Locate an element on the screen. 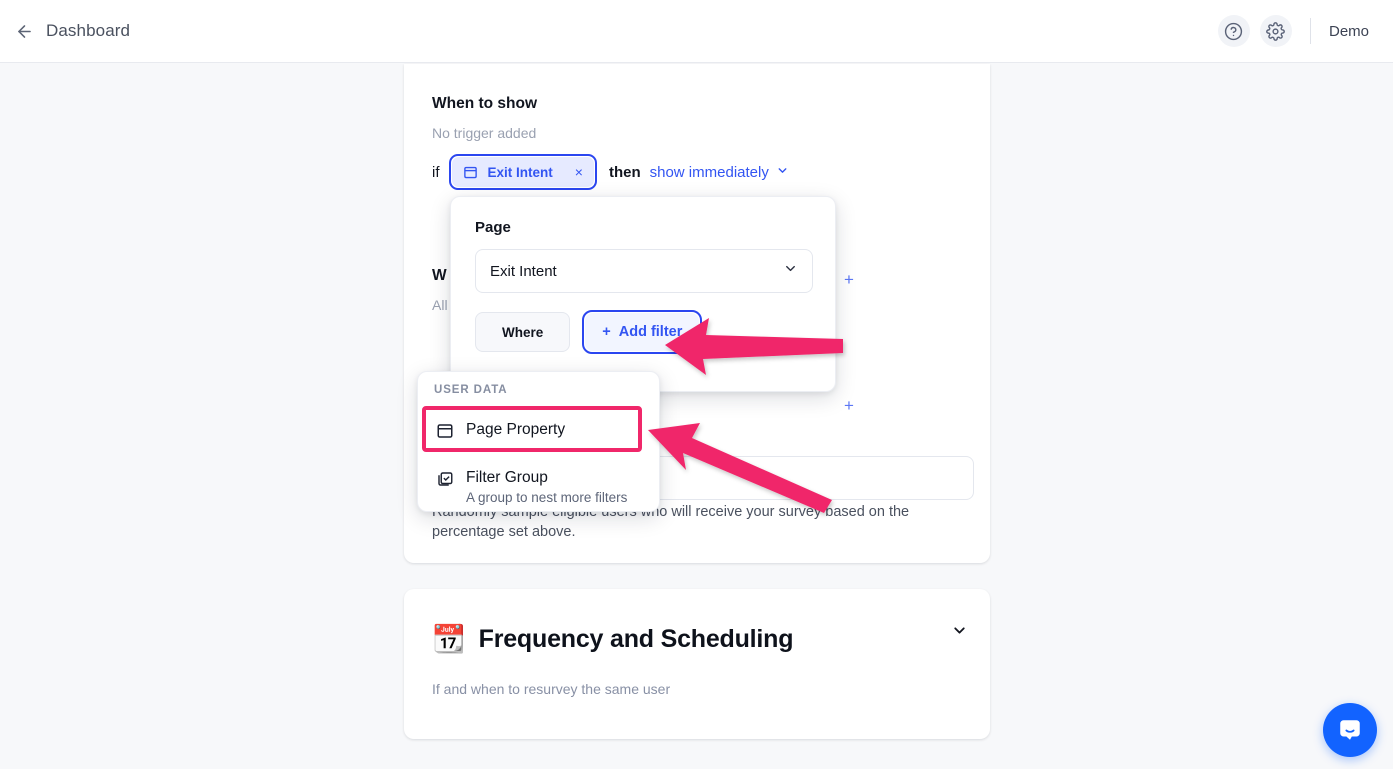  page-popover-buttons: Where + Add filter is located at coordinates (589, 332).